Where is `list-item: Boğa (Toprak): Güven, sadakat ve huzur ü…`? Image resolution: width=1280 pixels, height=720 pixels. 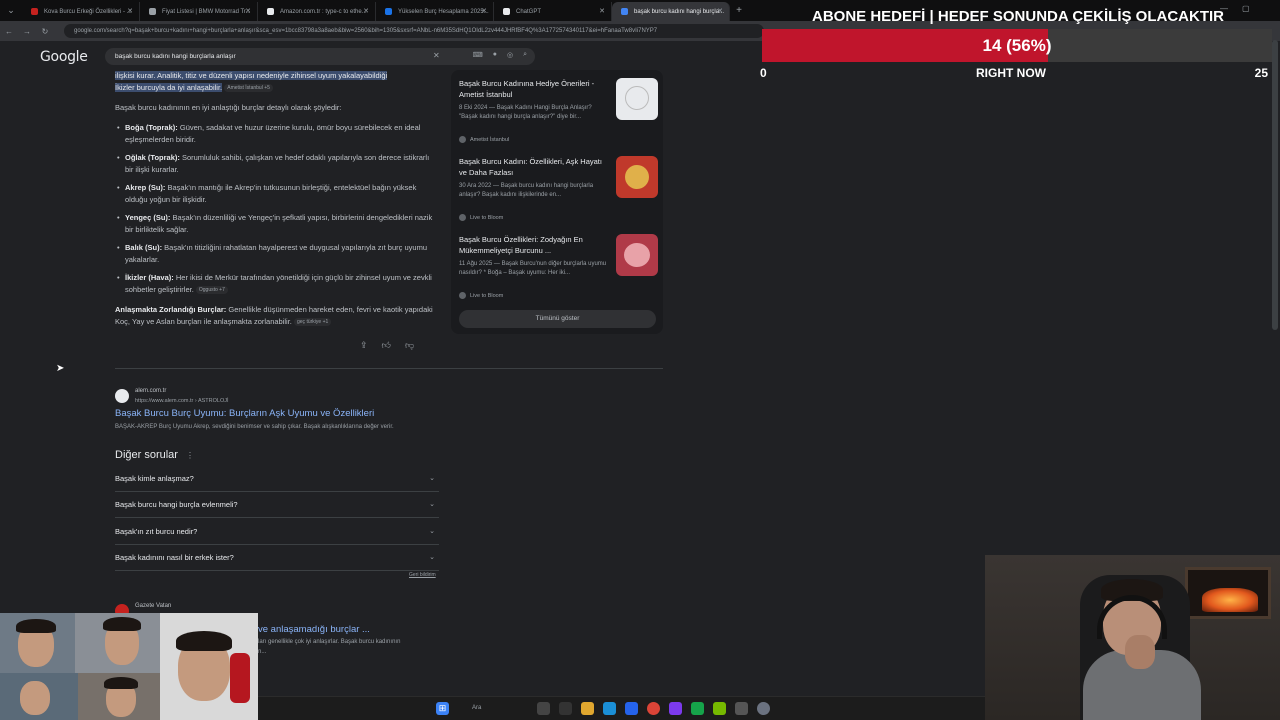
list-item: Boğa (Toprak): Güven, sadakat ve huzur ü… is located at coordinates (276, 134).